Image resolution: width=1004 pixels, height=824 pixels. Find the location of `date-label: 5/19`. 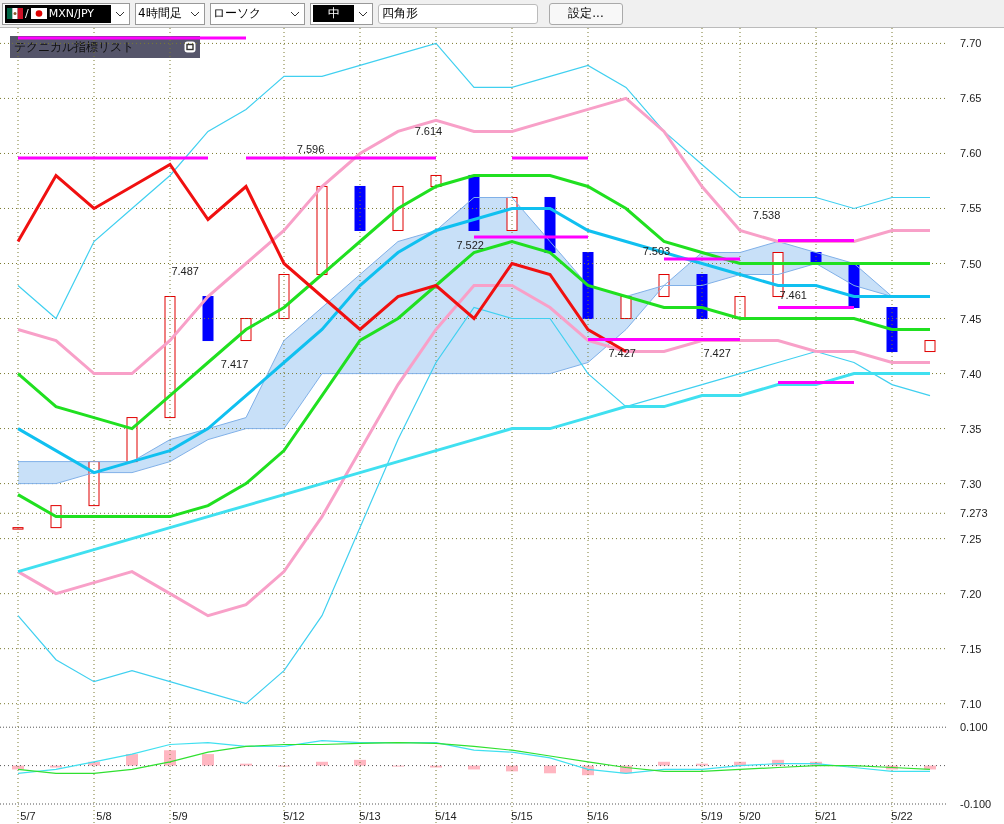

date-label: 5/19 is located at coordinates (712, 816).